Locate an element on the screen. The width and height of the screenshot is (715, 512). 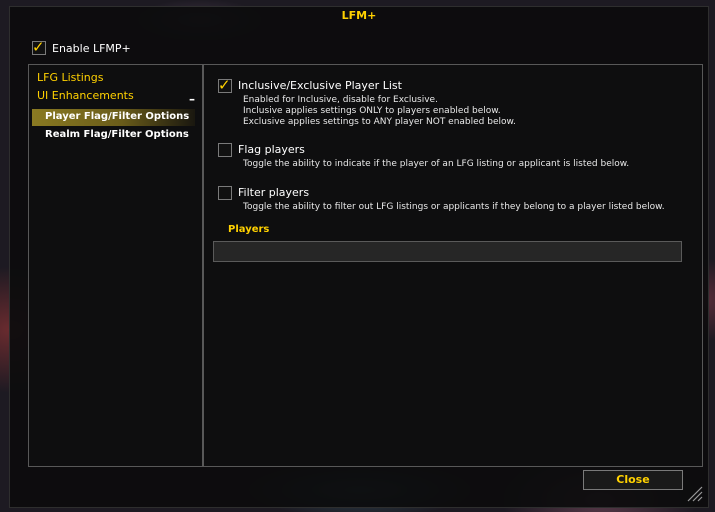
filter-players-label: Filter players is located at coordinates (274, 192).